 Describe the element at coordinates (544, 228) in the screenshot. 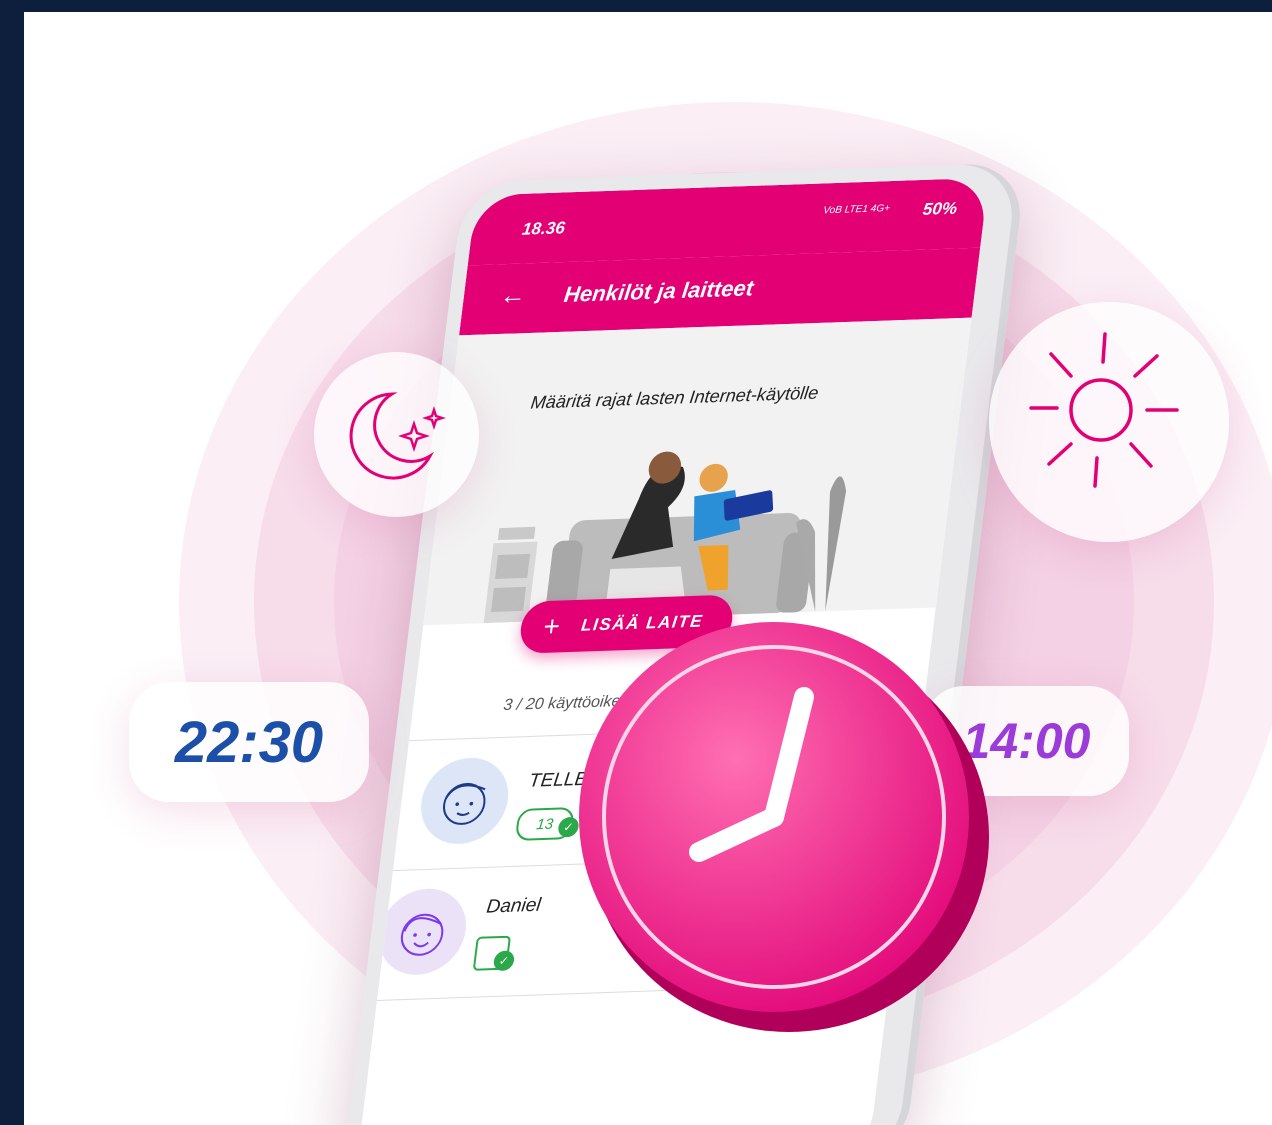

I see `status-time: 18.36` at that location.